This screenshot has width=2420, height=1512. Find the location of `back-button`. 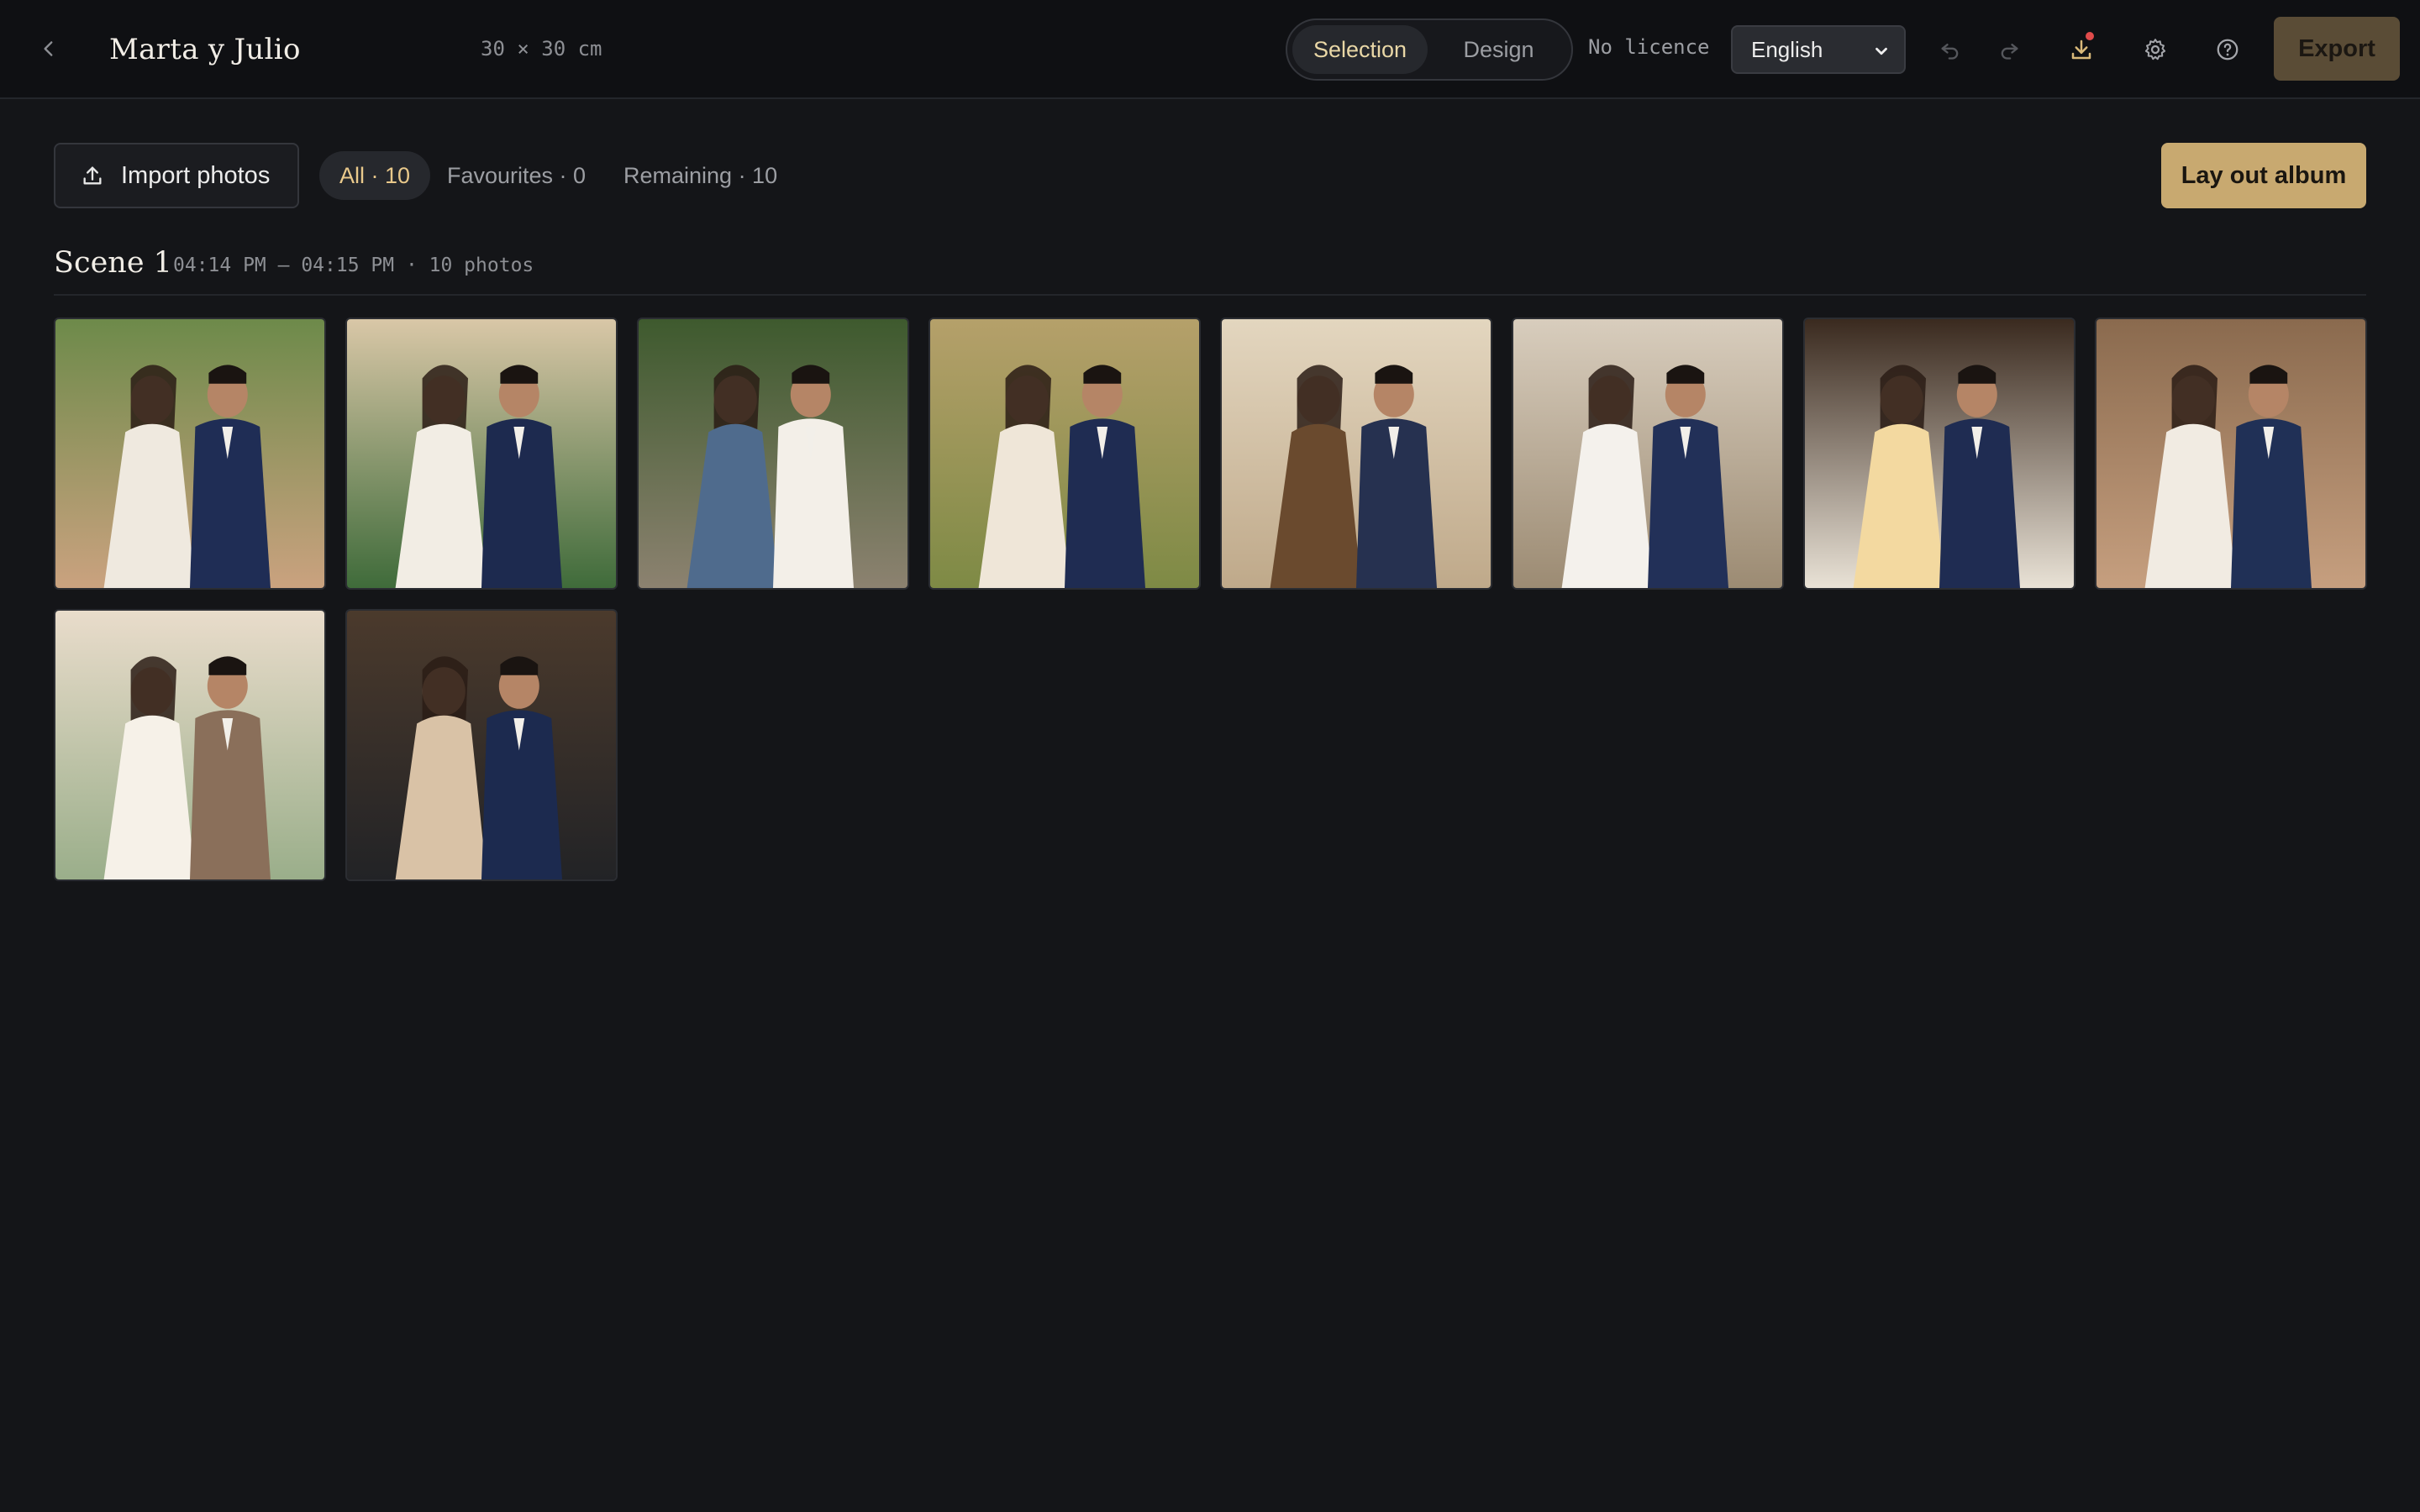

back-button is located at coordinates (49, 49).